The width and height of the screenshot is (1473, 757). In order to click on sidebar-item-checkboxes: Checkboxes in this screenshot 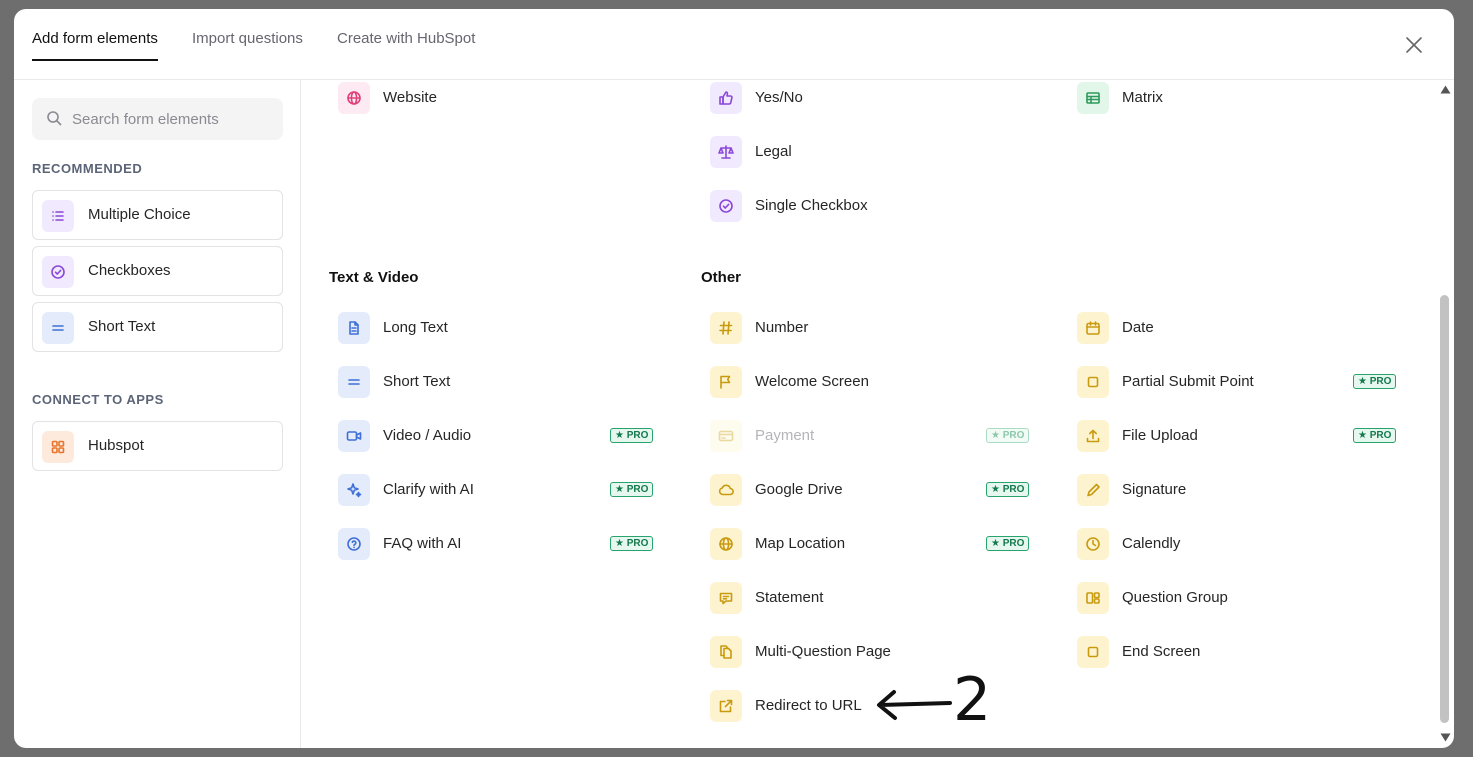, I will do `click(157, 271)`.